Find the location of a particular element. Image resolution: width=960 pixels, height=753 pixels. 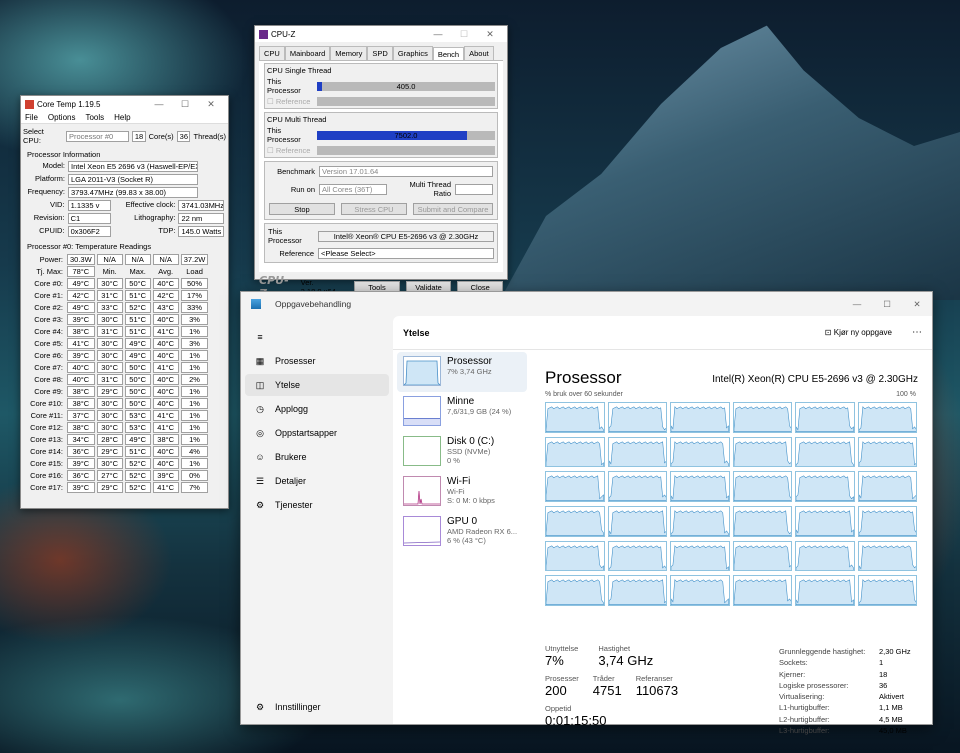

tab-graphics: Graphics is located at coordinates (412, 53).